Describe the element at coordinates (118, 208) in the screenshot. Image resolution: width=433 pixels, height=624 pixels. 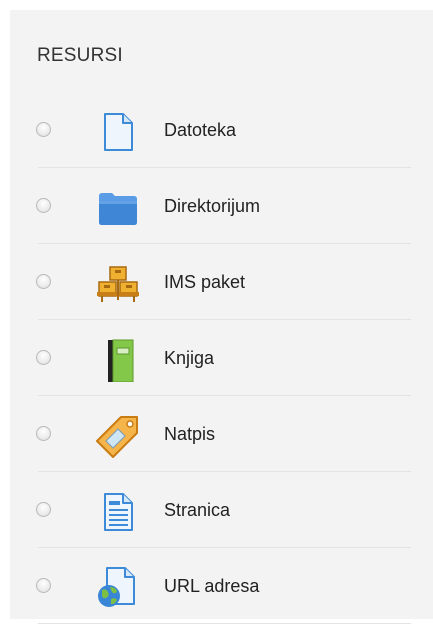
I see `folder-icon` at that location.